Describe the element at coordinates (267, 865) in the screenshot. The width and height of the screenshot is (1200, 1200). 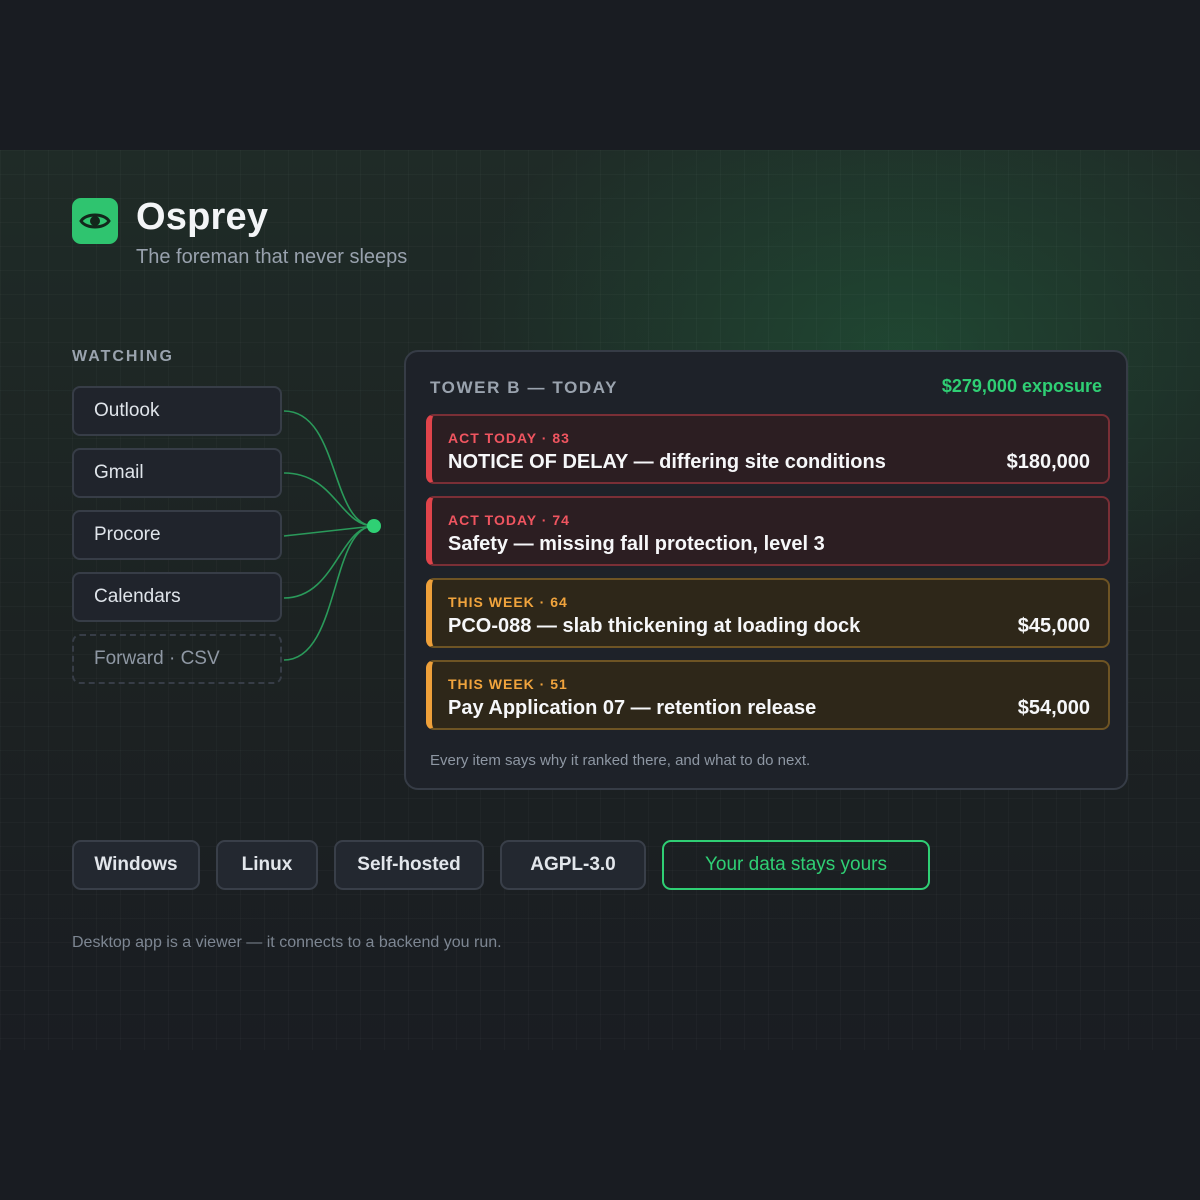
I see `chip-linux: Linux` at that location.